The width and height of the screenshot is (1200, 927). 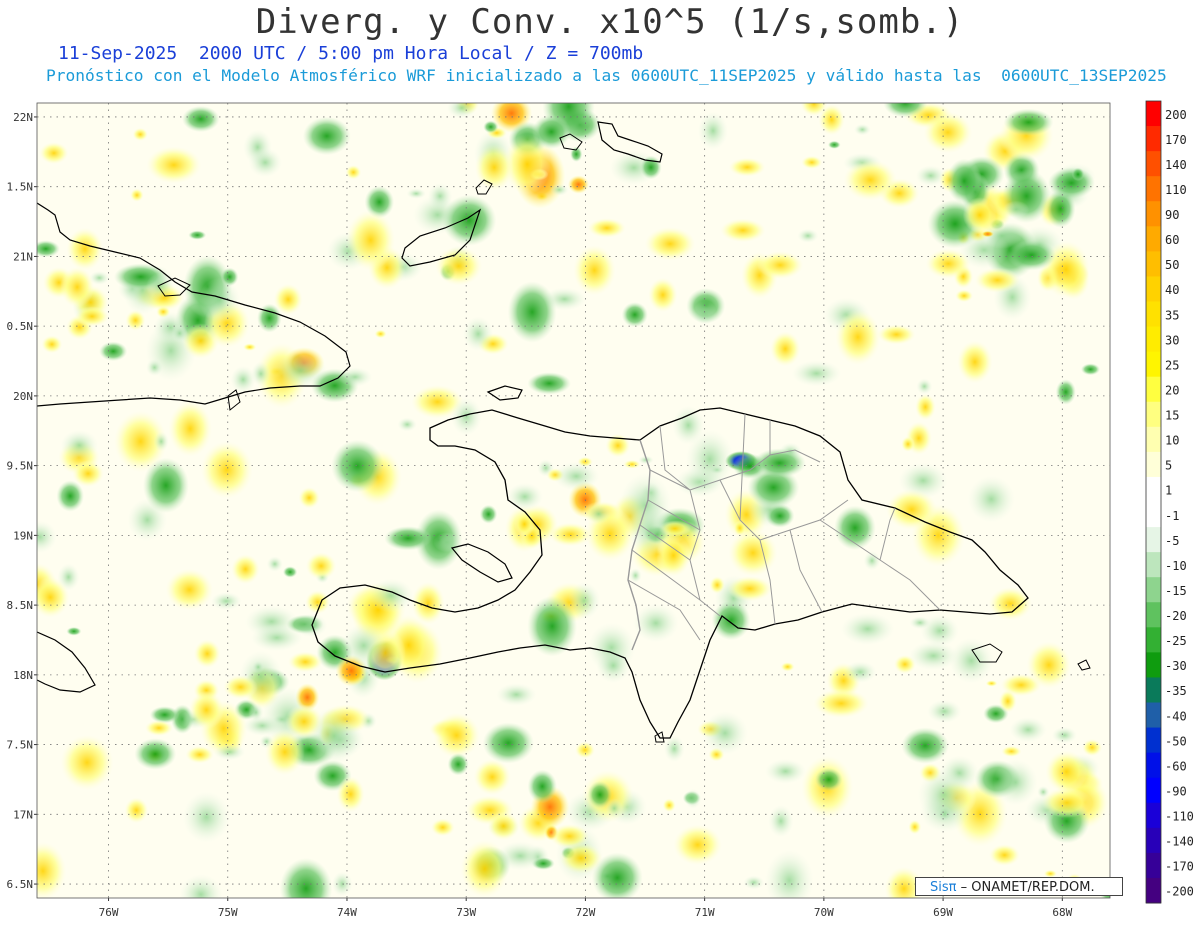 What do you see at coordinates (1179, 817) in the screenshot?
I see `colorbar-label: -110` at bounding box center [1179, 817].